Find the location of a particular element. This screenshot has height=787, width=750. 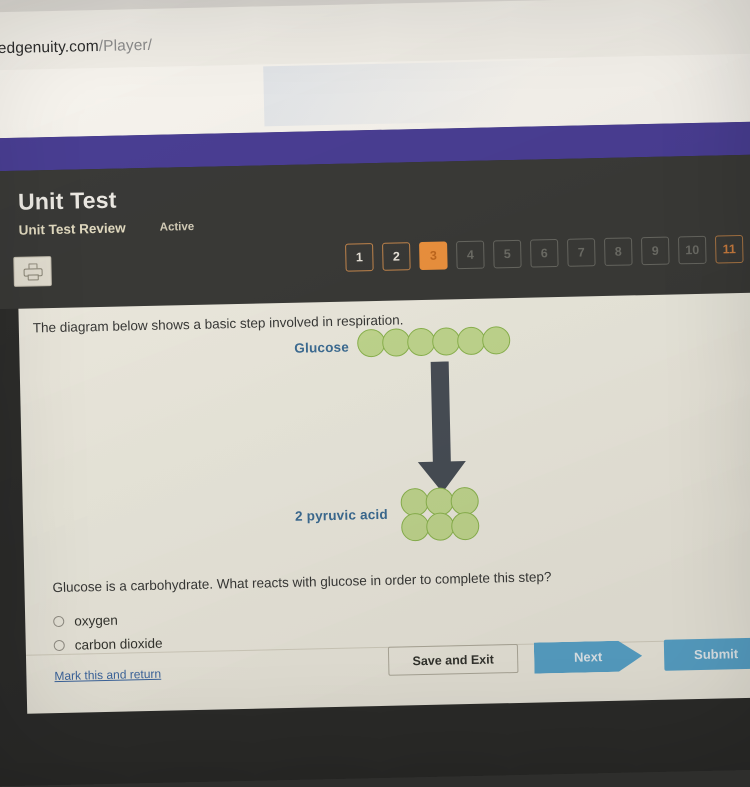

mark-this-and-return-link: Mark this and return is located at coordinates (107, 675).